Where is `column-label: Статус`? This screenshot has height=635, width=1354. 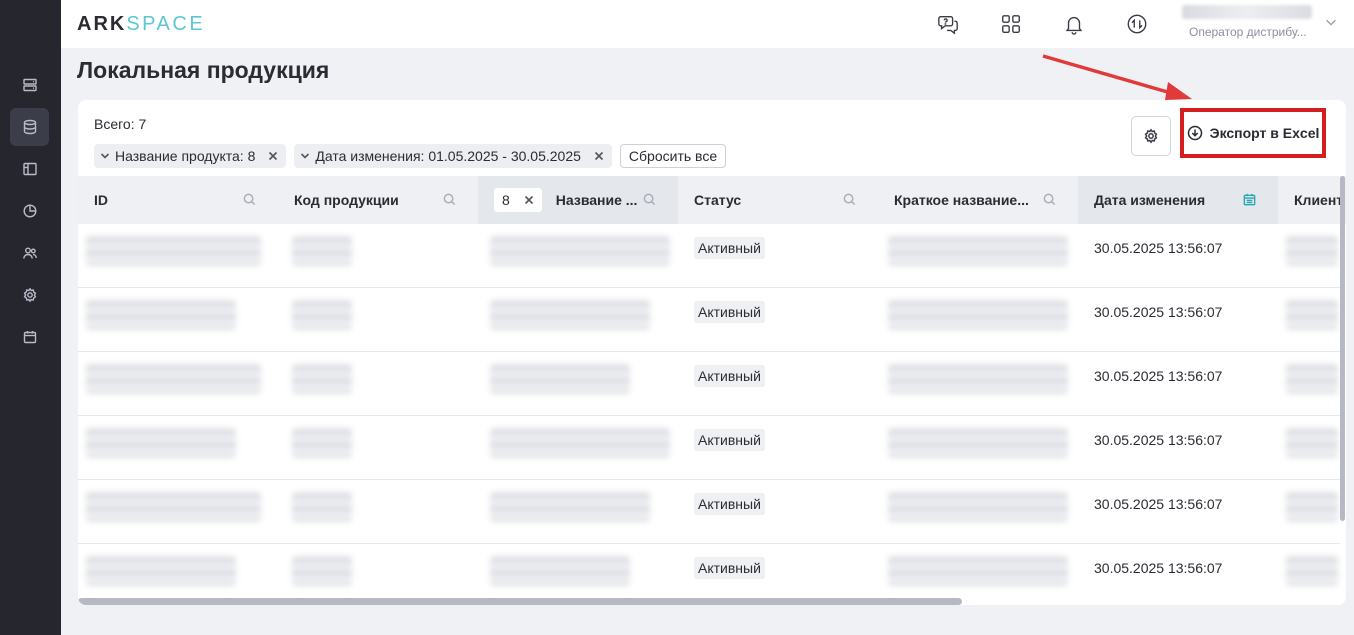 column-label: Статус is located at coordinates (718, 200).